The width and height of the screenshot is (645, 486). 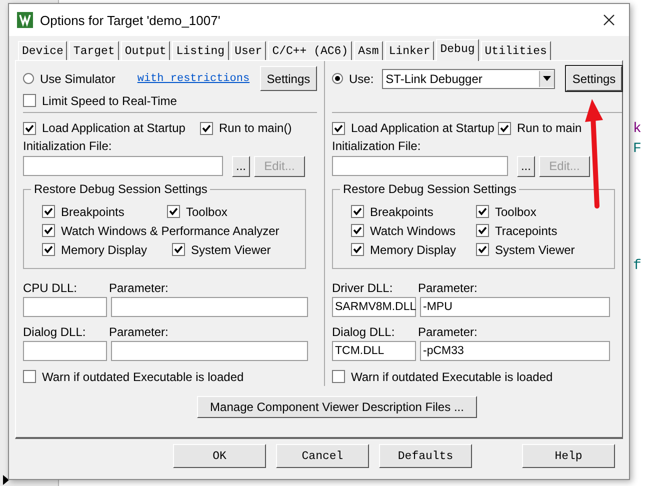 What do you see at coordinates (374, 351) in the screenshot?
I see `dll-field: TCM.DLL` at bounding box center [374, 351].